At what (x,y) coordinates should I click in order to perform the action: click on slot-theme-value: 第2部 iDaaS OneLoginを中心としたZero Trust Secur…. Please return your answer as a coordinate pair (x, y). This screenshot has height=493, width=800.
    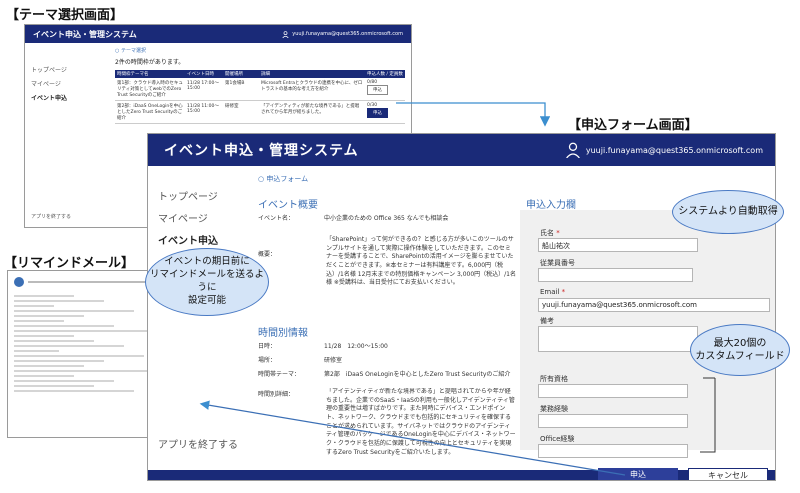
    Looking at the image, I should click on (417, 374).